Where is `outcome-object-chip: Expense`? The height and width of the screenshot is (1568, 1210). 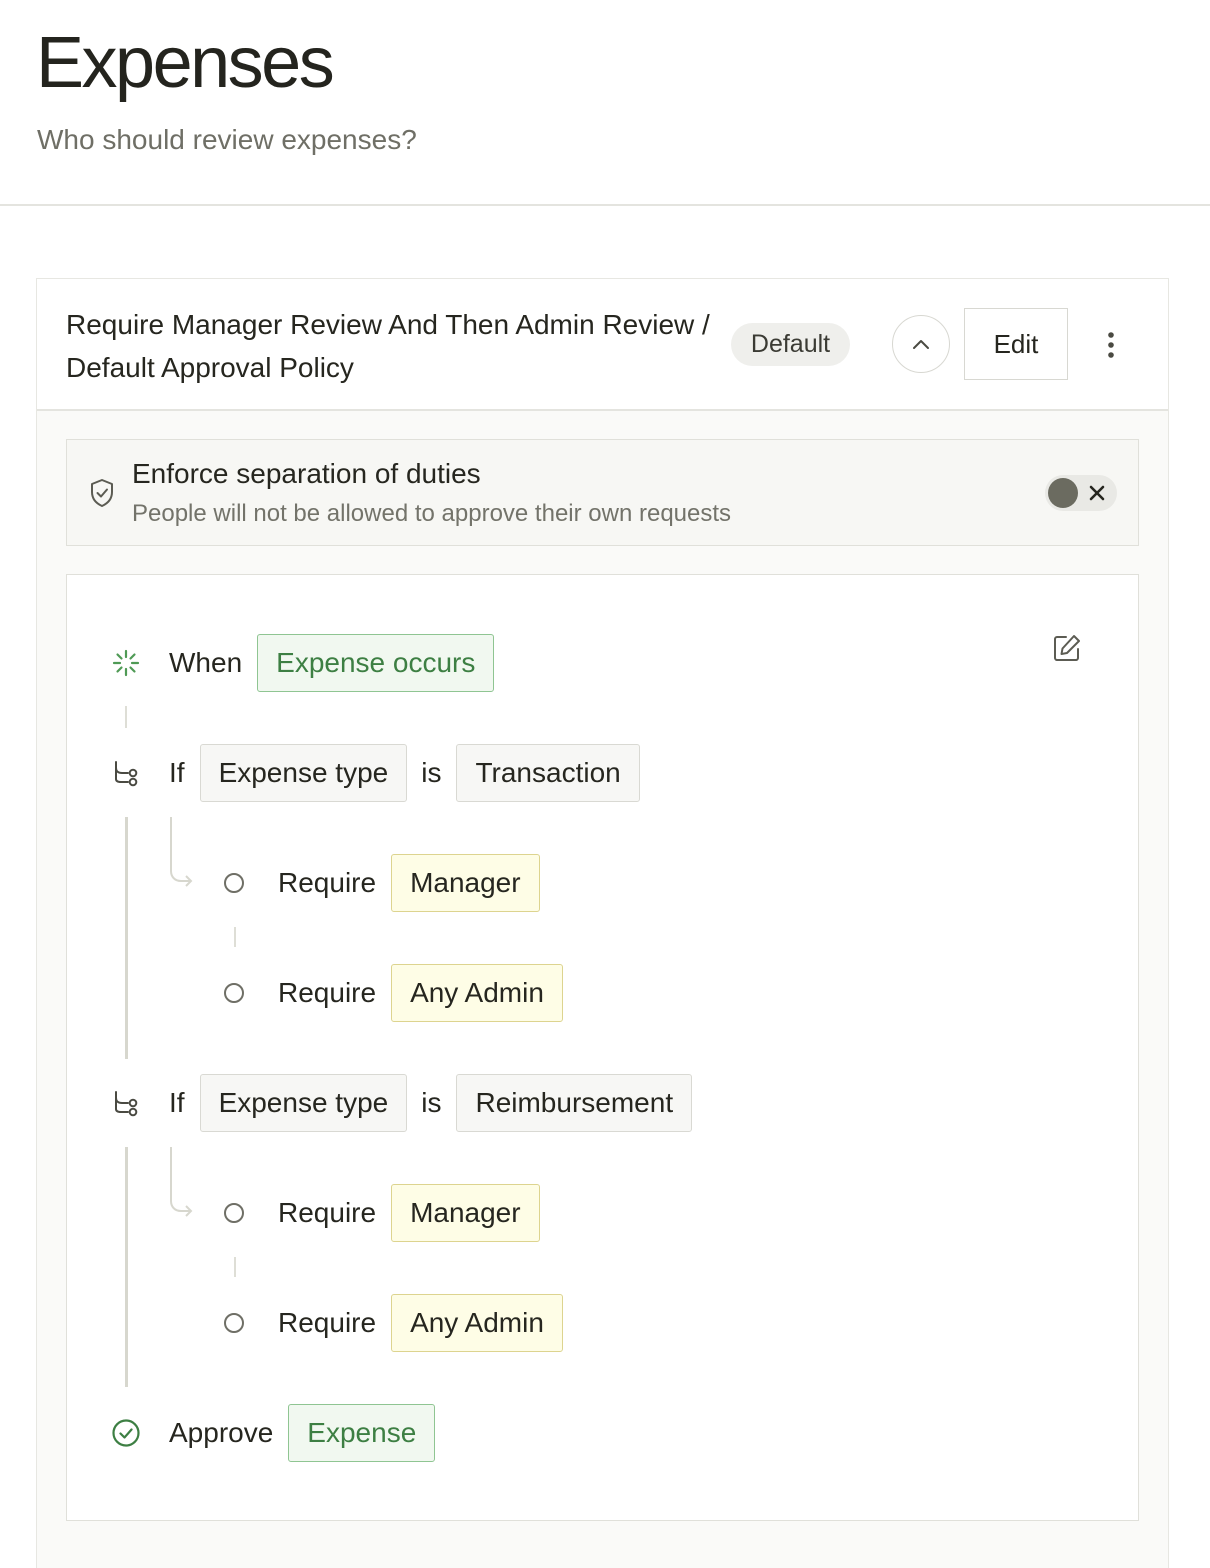
outcome-object-chip: Expense is located at coordinates (362, 1433).